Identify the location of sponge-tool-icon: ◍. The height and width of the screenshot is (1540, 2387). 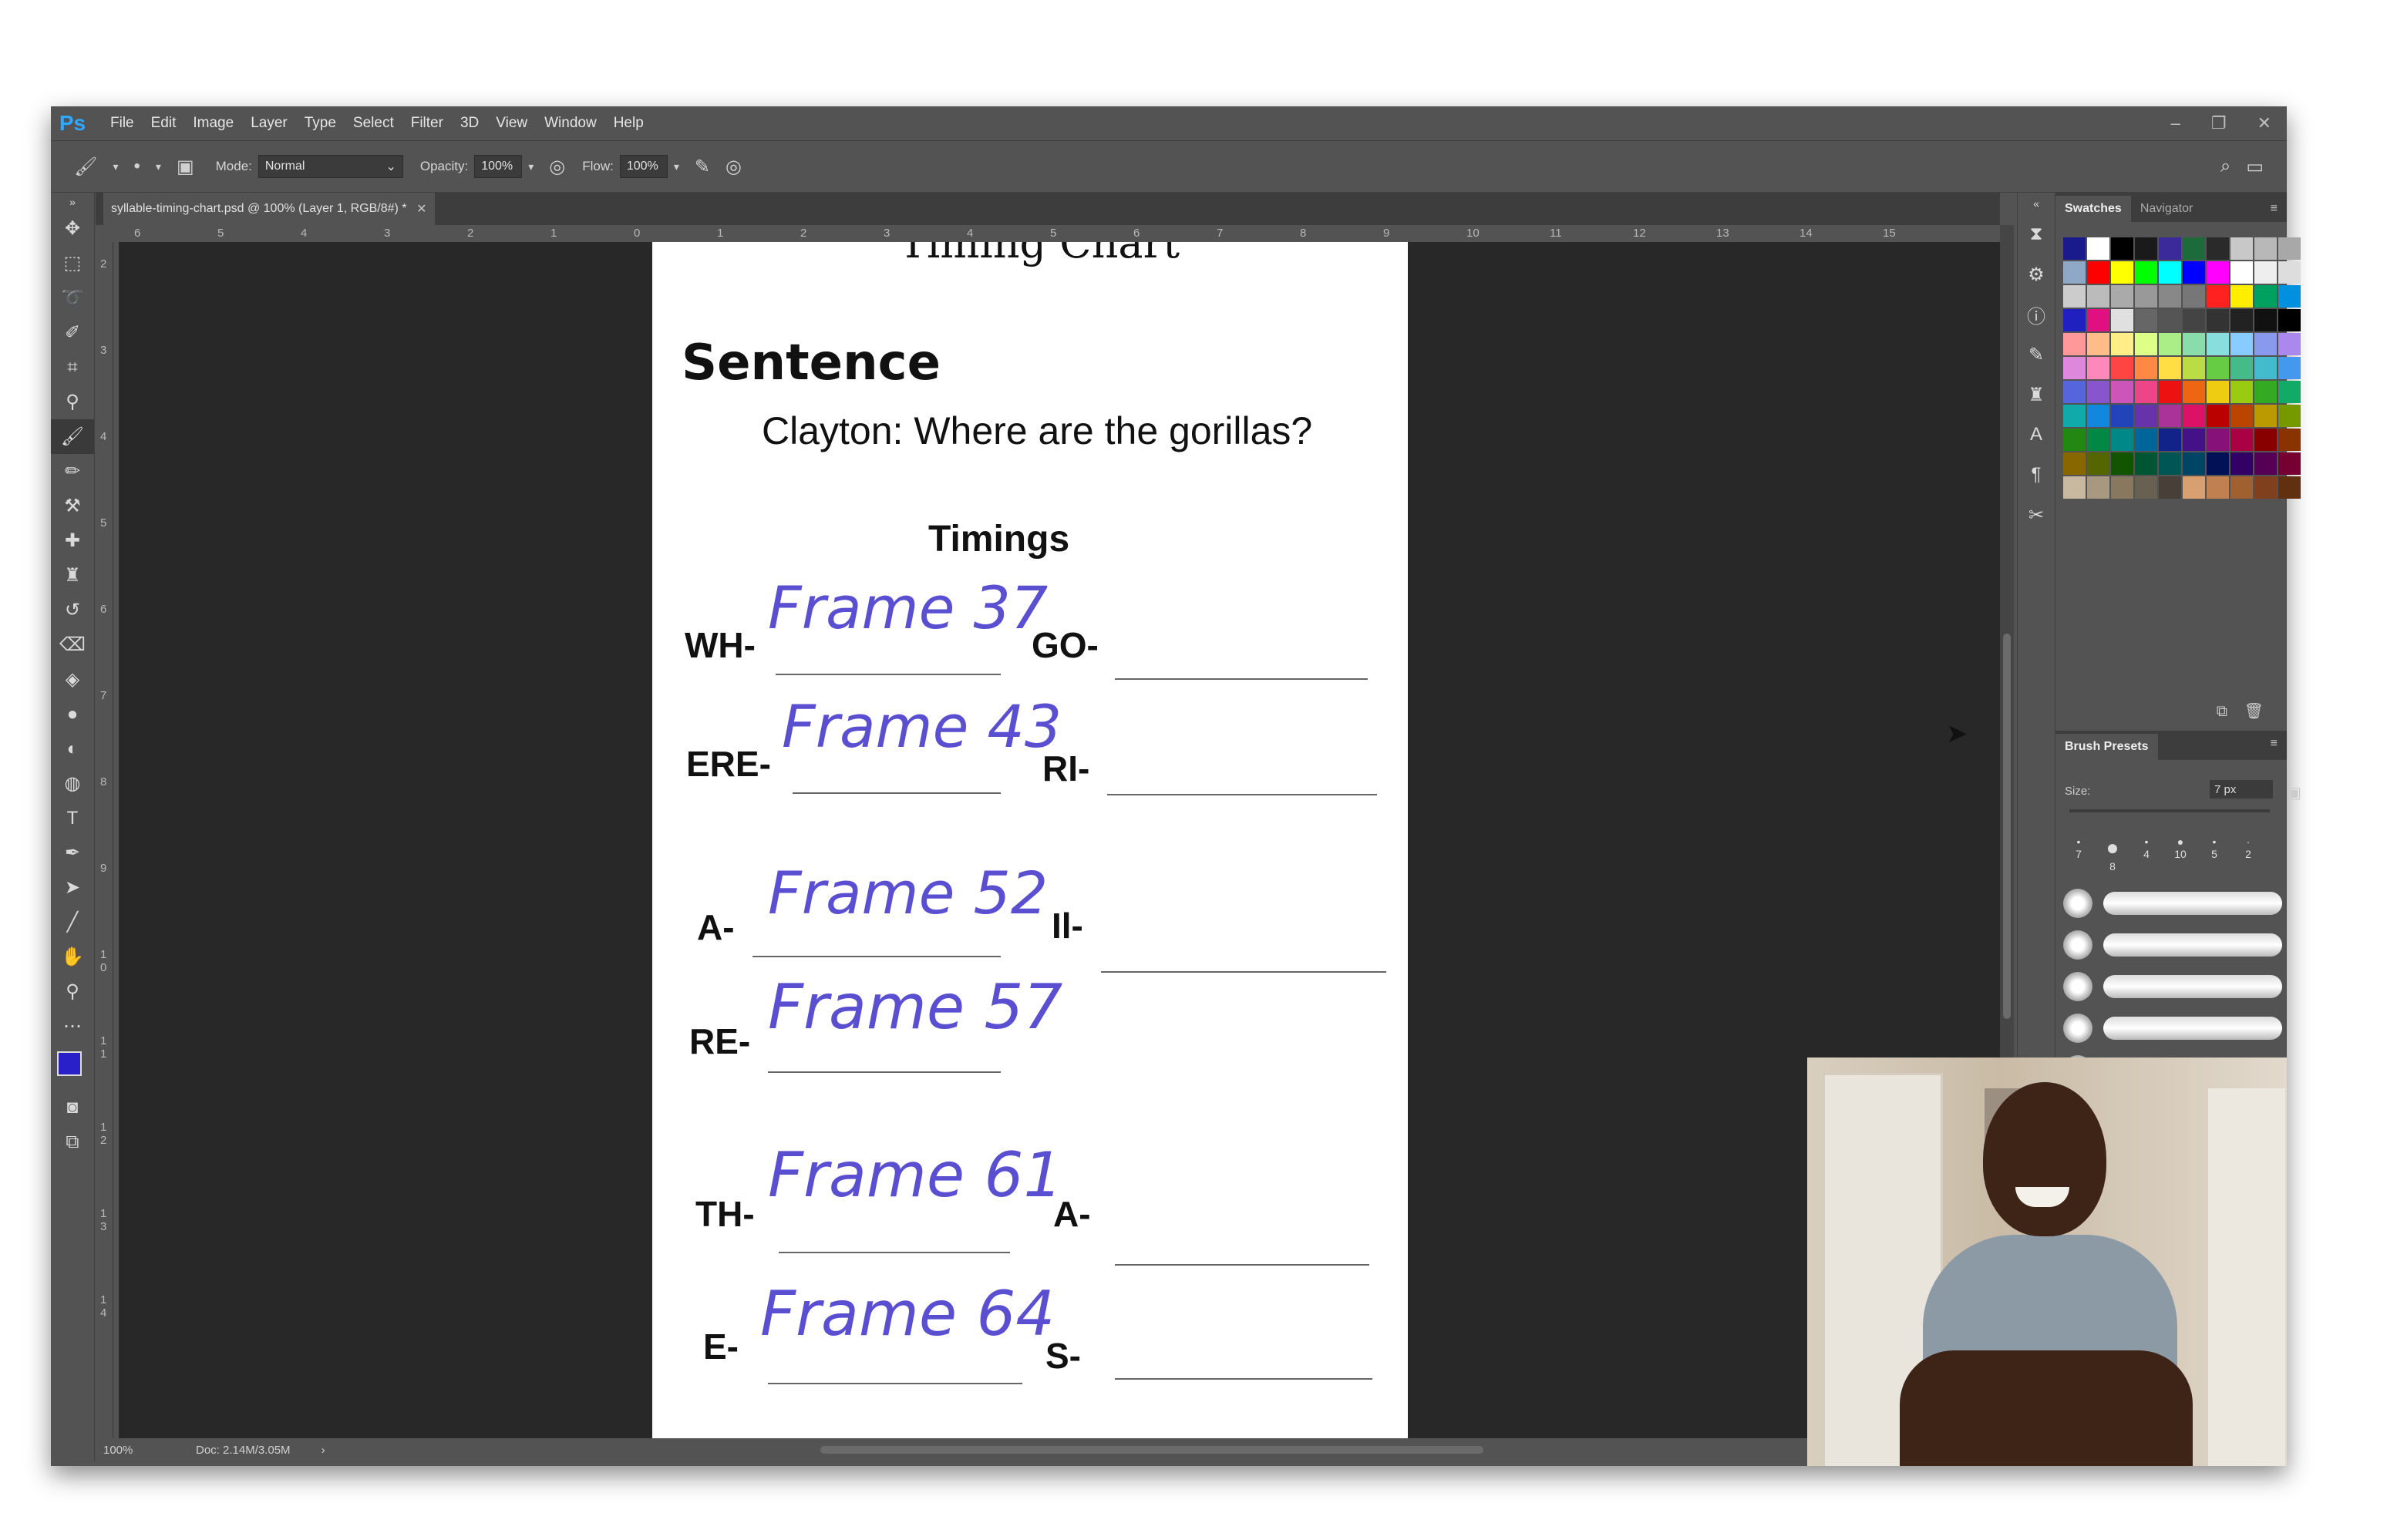
(72, 783).